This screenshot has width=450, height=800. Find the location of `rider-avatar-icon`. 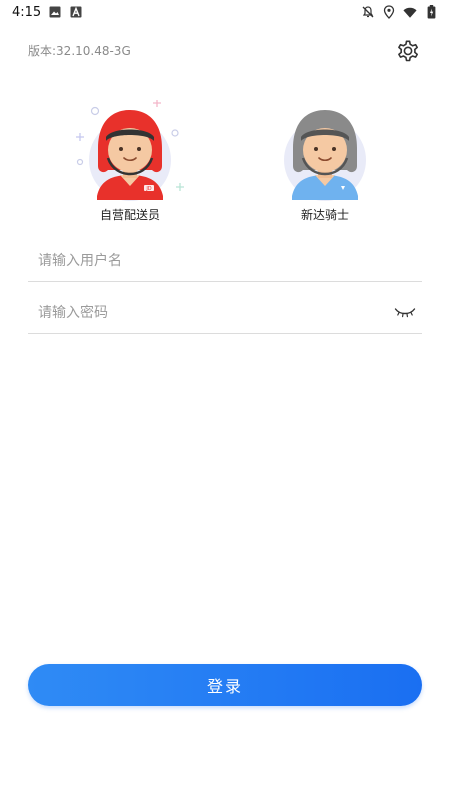

rider-avatar-icon is located at coordinates (325, 155).